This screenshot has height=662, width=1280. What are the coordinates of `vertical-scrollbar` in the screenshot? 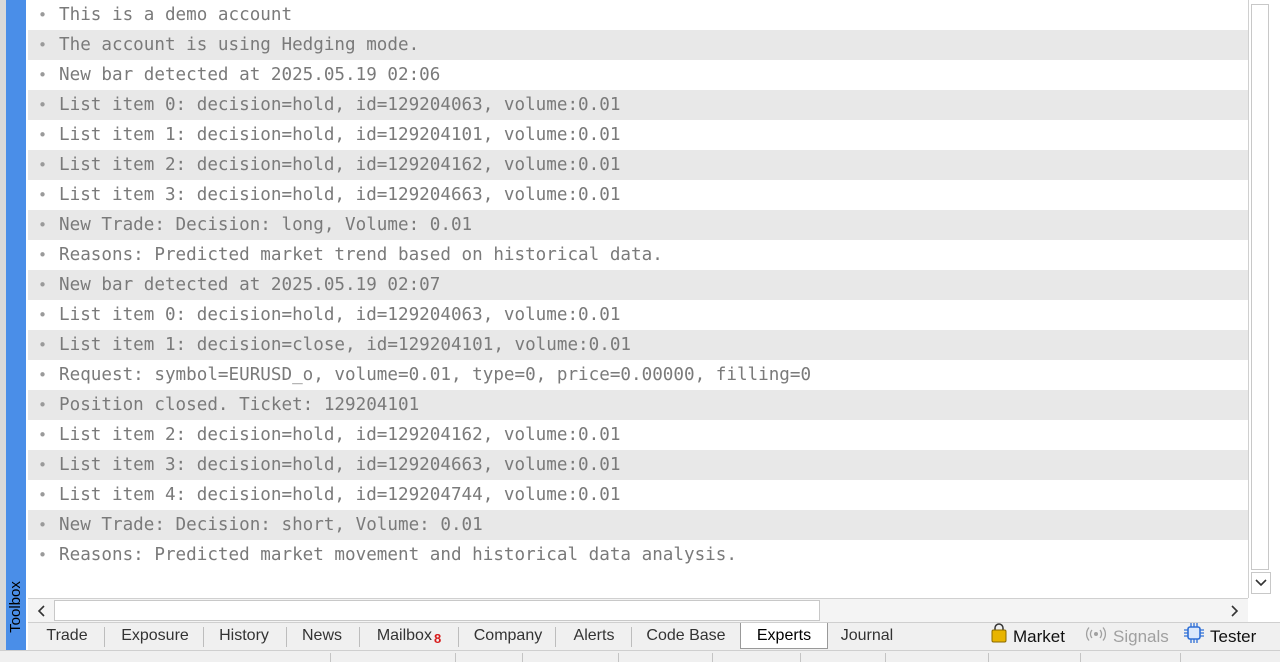 It's located at (1260, 299).